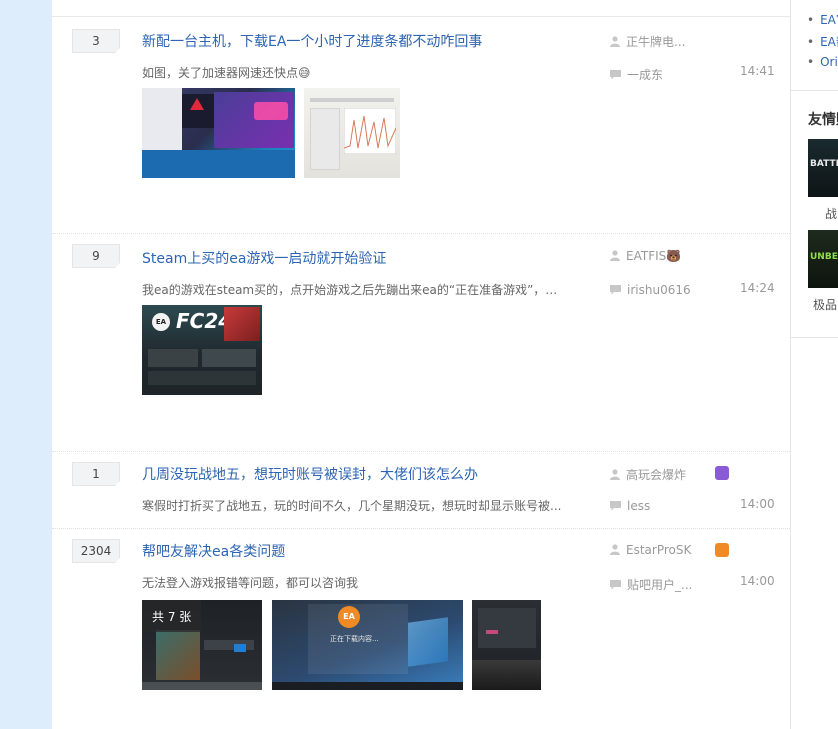 This screenshot has width=838, height=729. I want to click on right-sidebar: EA官 EA帮 Origi 友情贴吧 BATTLE 战 UNBE 极品, so click(814, 364).